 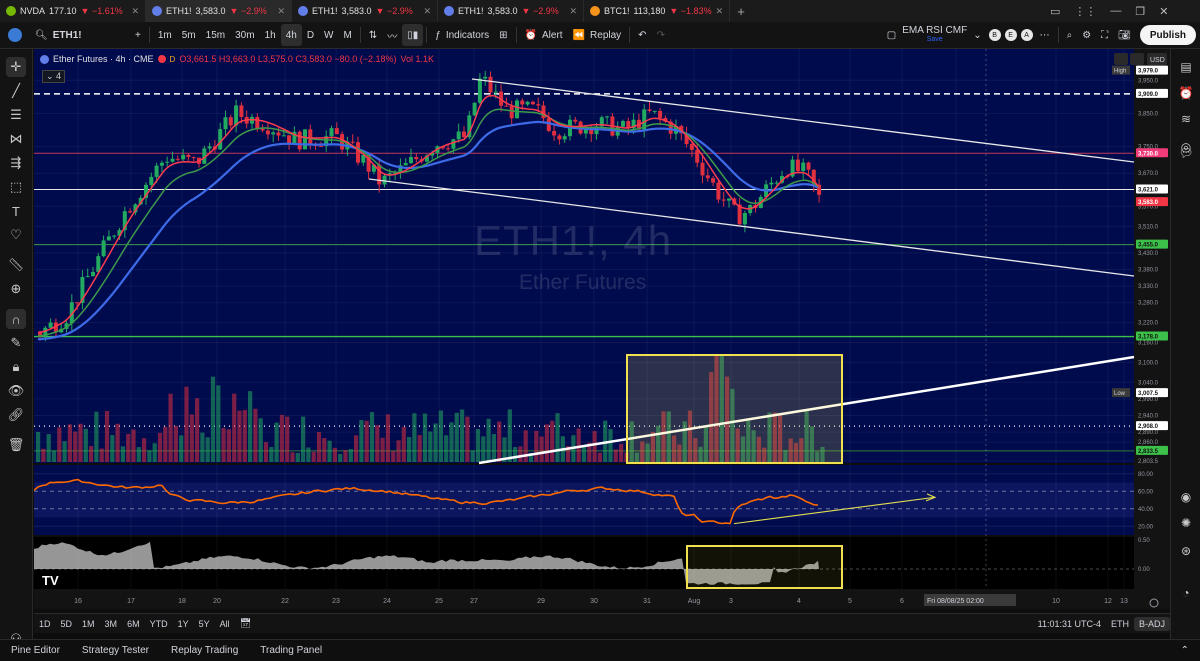 I want to click on interval-5m: 5m, so click(x=189, y=35).